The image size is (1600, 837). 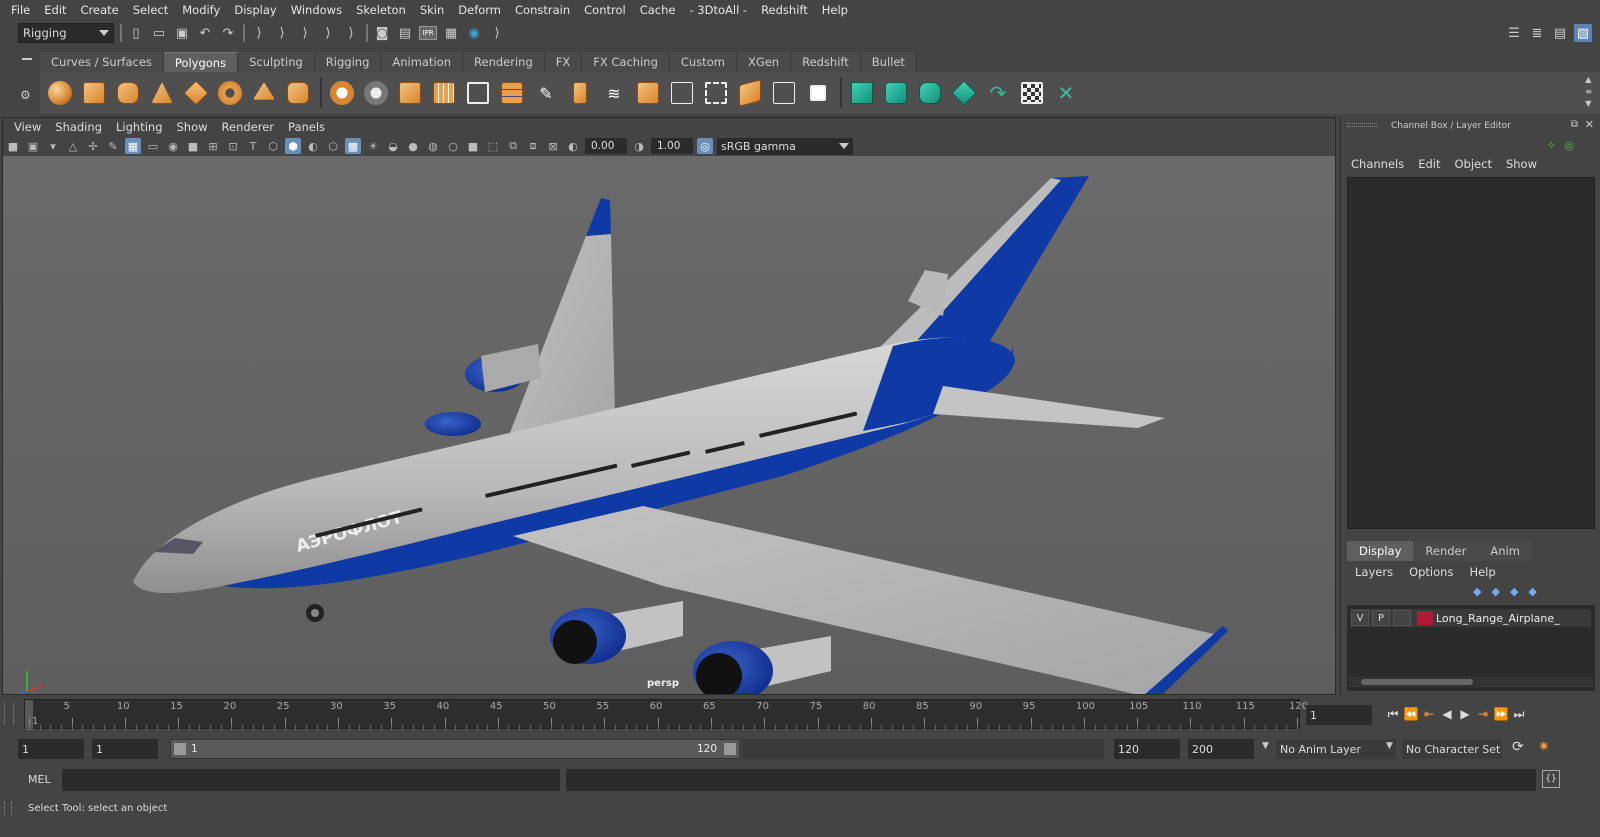 I want to click on bend-icon: ↷, so click(x=998, y=93).